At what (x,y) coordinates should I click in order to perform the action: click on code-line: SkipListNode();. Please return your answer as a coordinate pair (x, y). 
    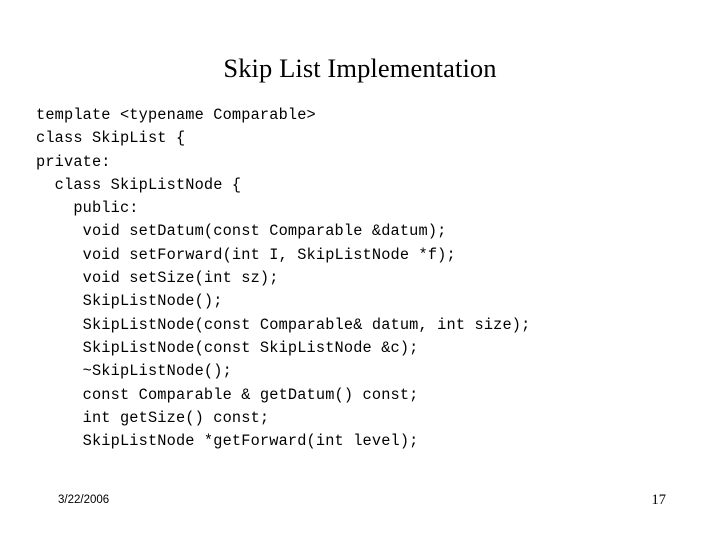
    Looking at the image, I should click on (129, 301).